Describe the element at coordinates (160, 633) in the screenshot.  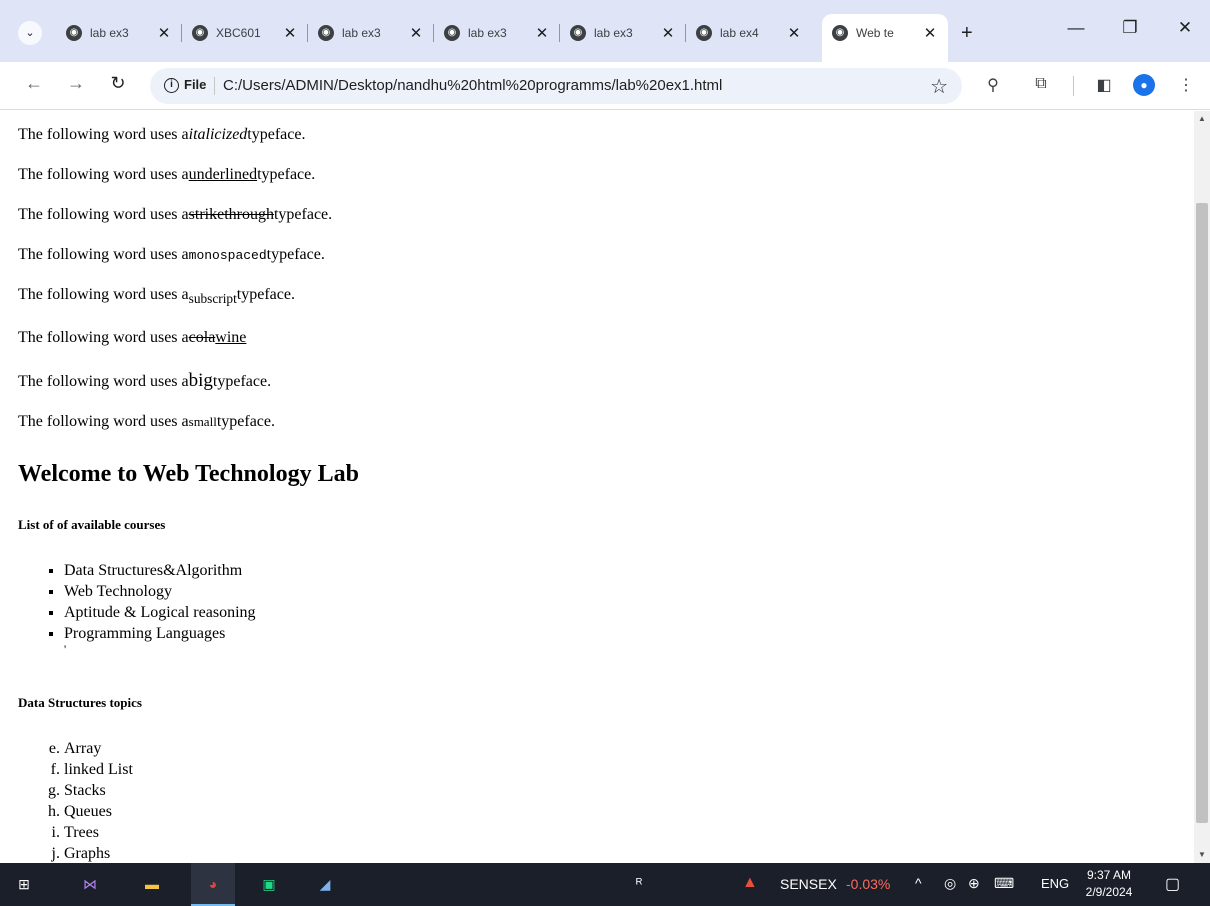
I see `list-item: Programming Languages` at that location.